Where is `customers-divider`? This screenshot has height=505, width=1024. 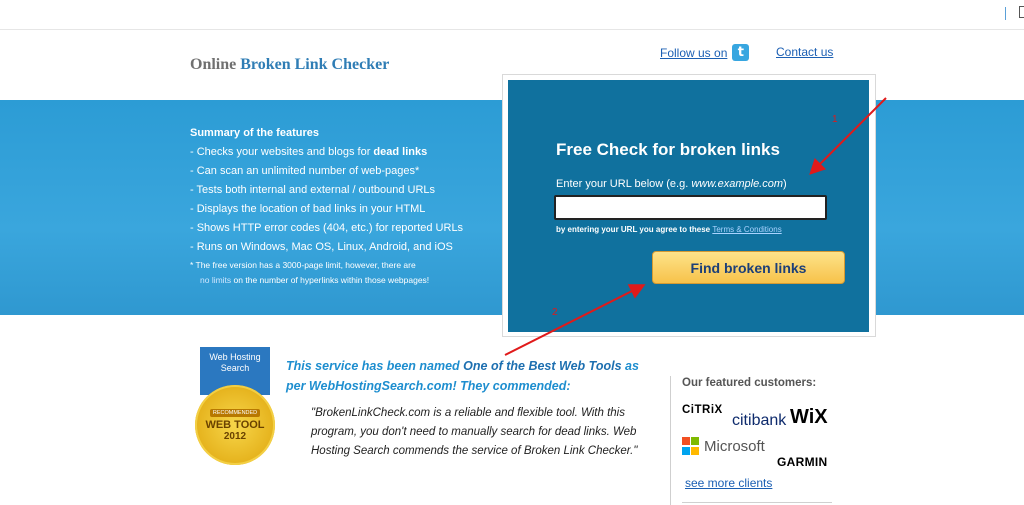 customers-divider is located at coordinates (670, 440).